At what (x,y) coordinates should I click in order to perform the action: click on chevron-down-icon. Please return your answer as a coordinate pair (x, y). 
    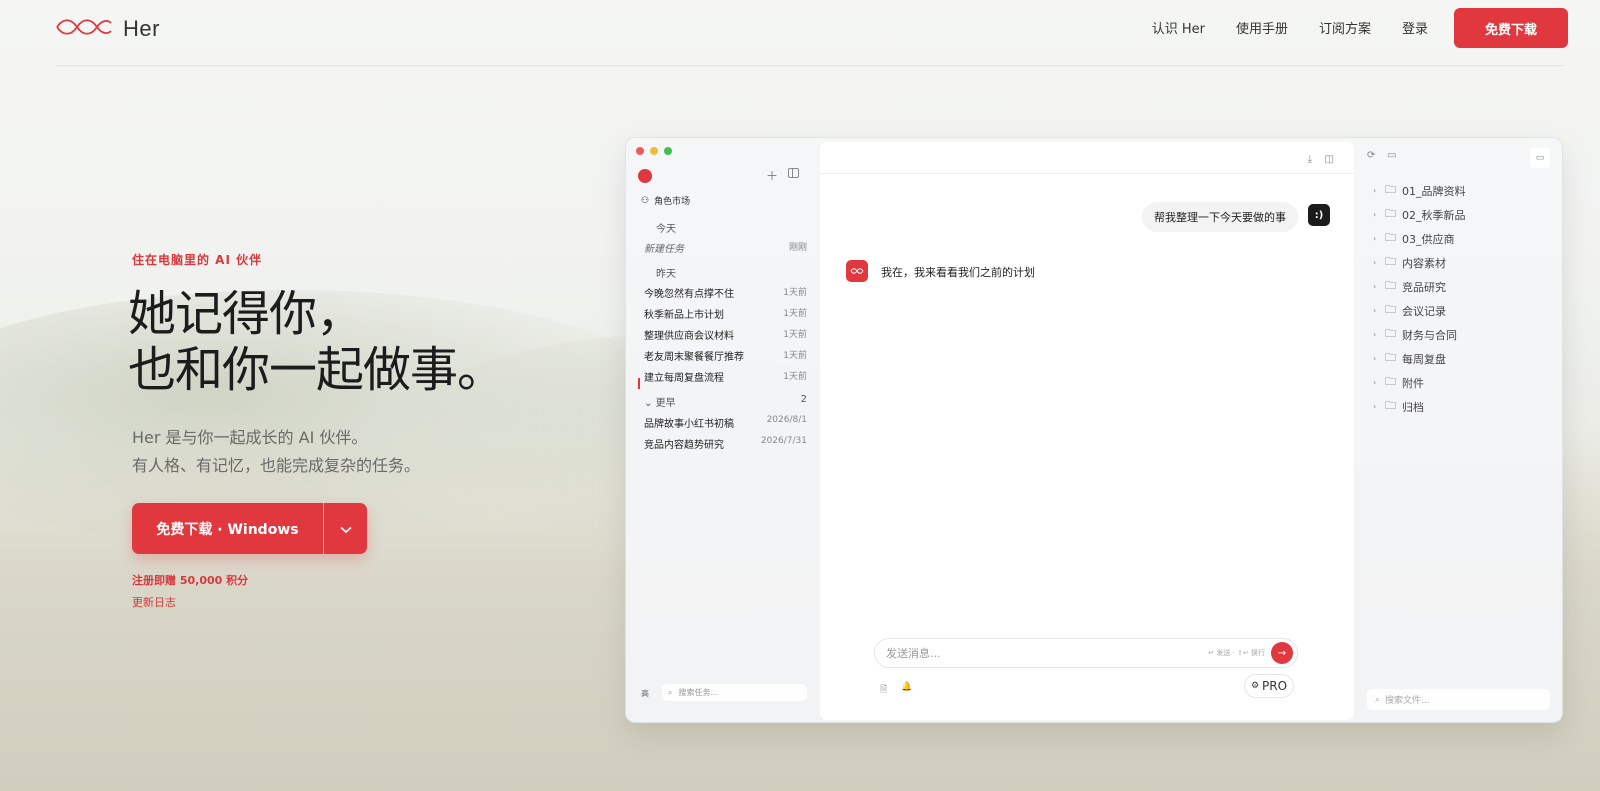
    Looking at the image, I should click on (345, 528).